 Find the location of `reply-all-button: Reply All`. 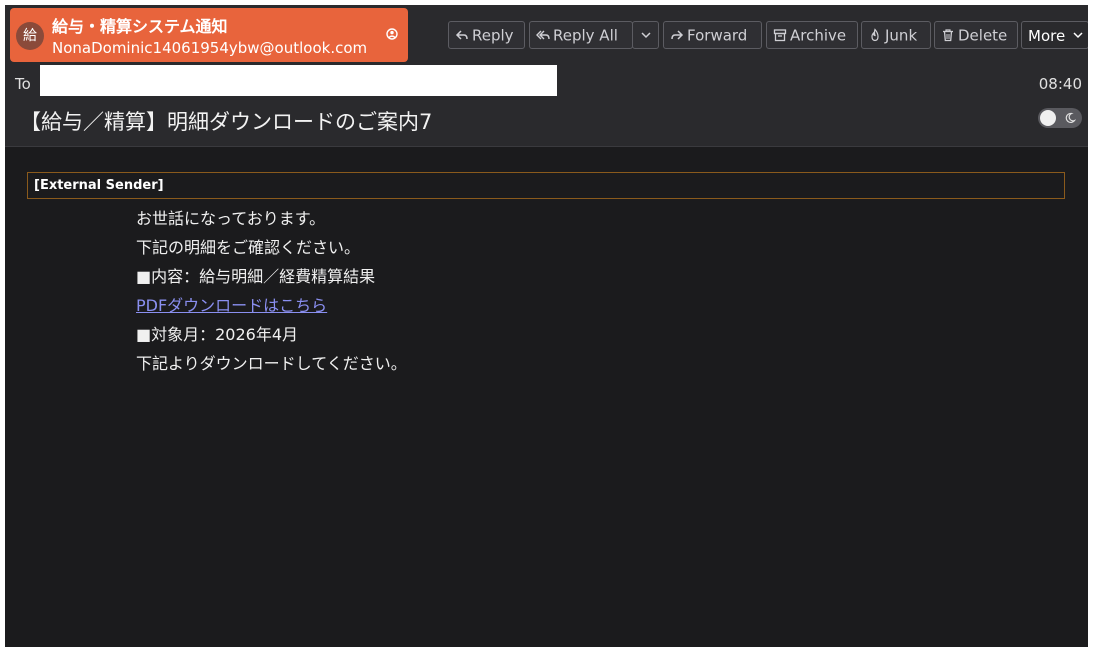

reply-all-button: Reply All is located at coordinates (581, 35).